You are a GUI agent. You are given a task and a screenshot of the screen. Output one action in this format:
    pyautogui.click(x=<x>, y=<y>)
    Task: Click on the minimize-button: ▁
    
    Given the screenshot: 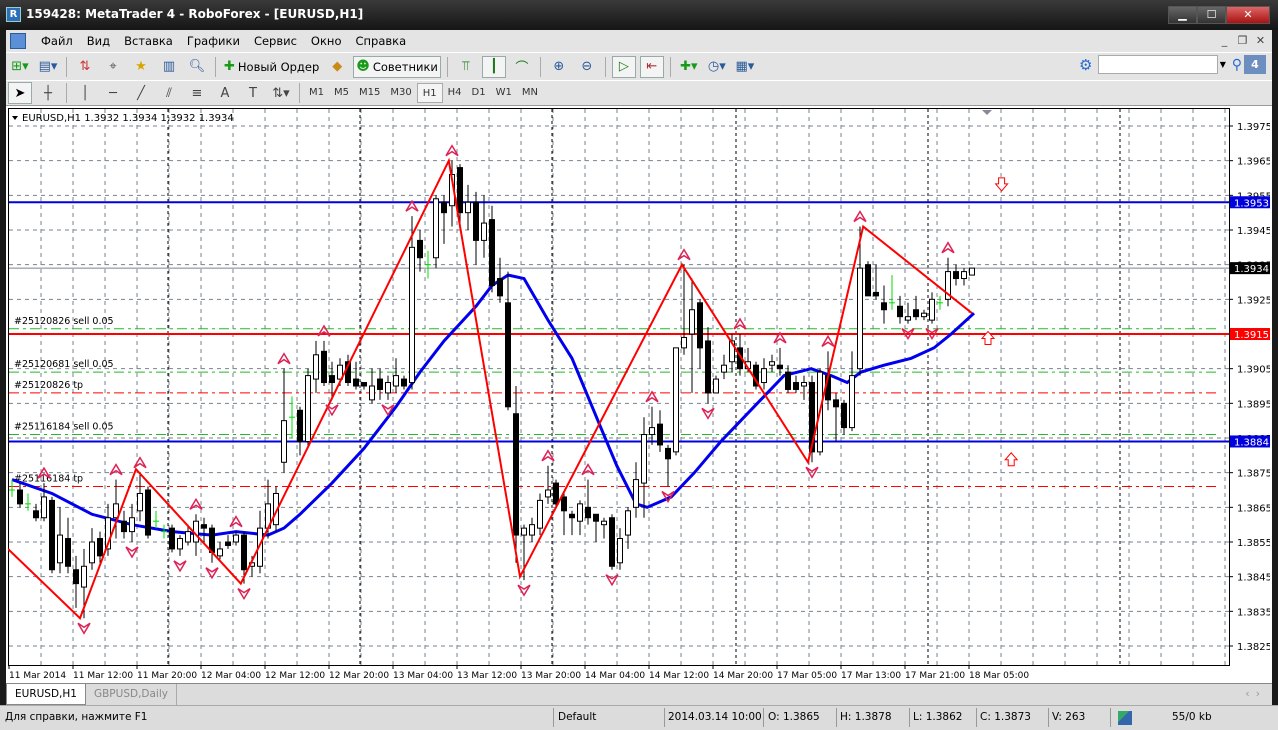 What is the action you would take?
    pyautogui.click(x=1182, y=15)
    